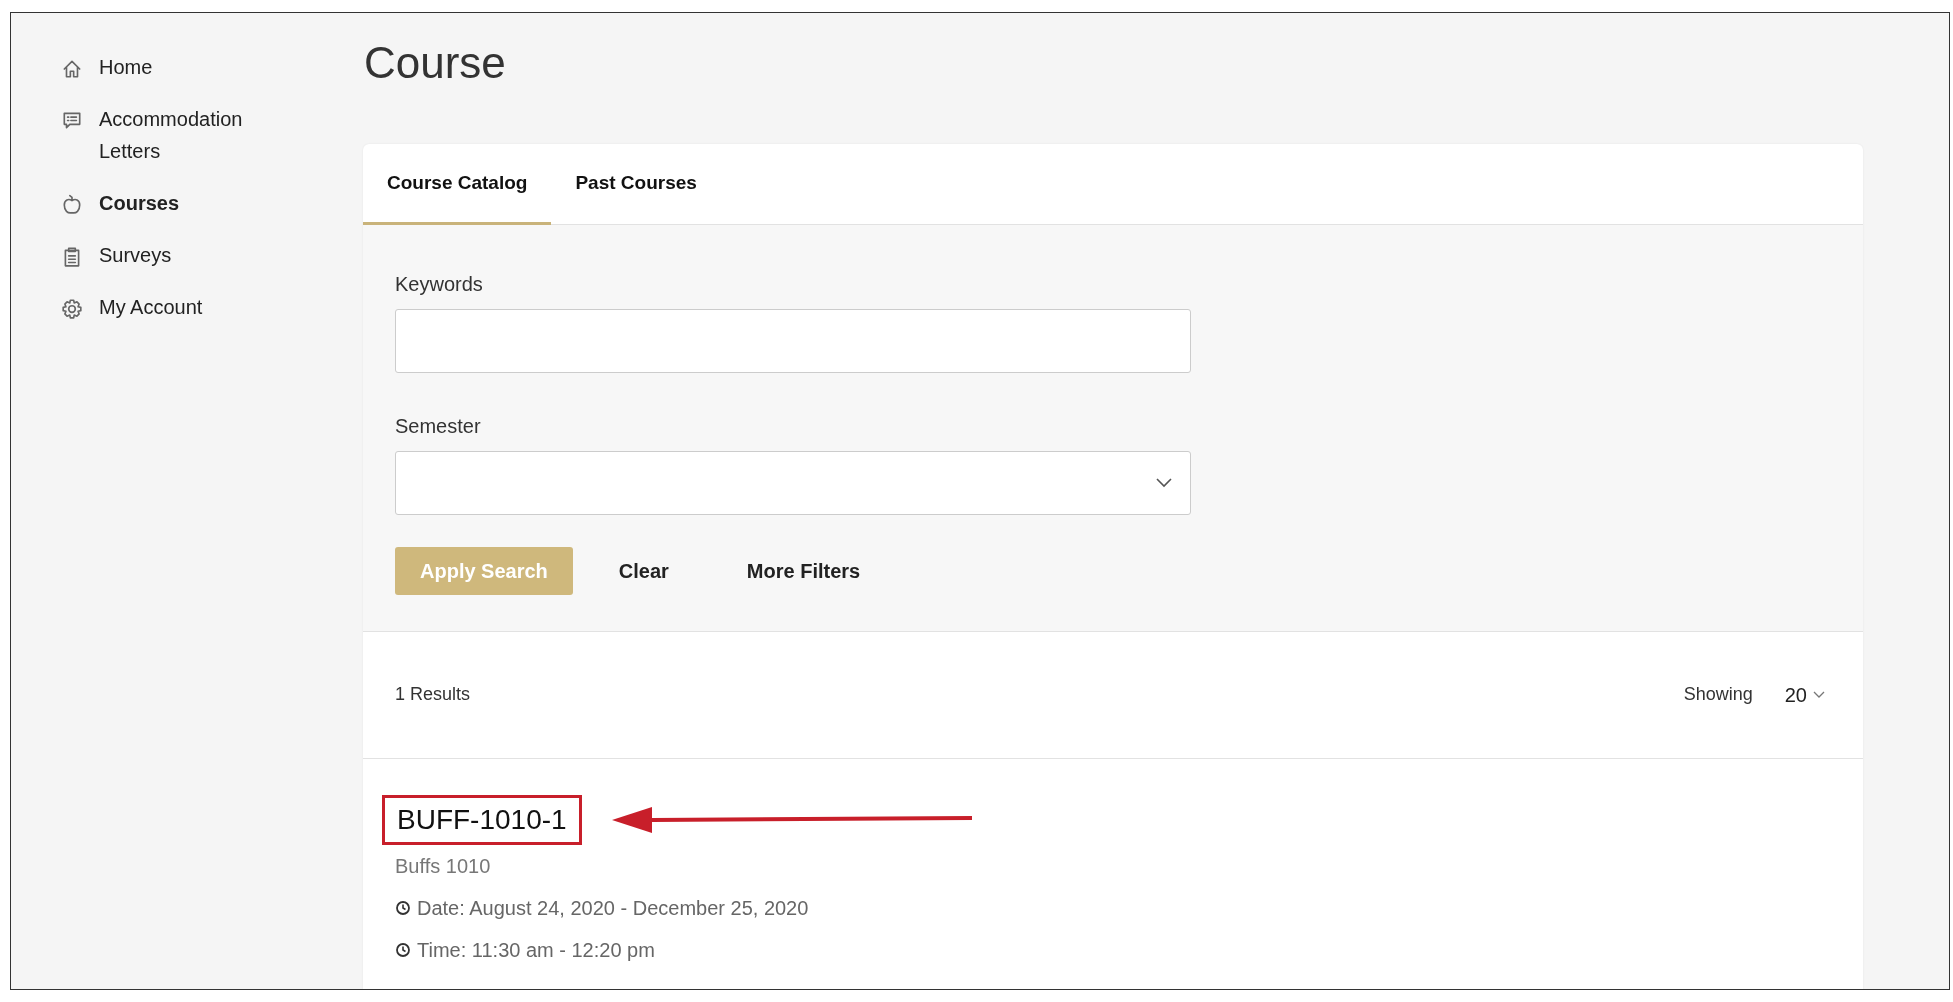  I want to click on course-meta-text: Date: August 24, 2020 - December 25, 2020, so click(613, 909).